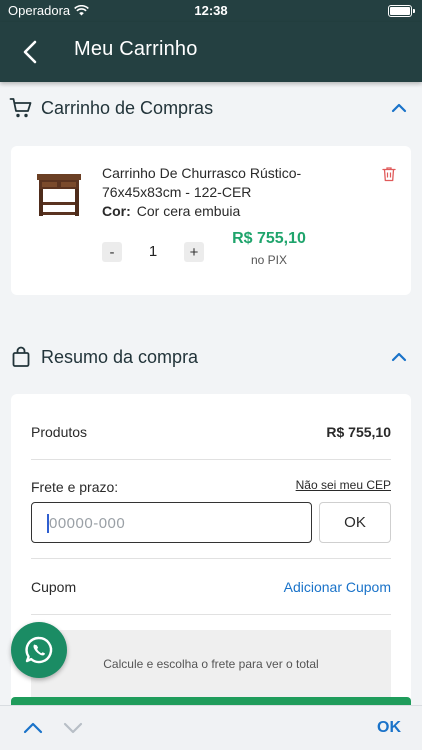  What do you see at coordinates (20, 108) in the screenshot?
I see `shopping-cart-icon` at bounding box center [20, 108].